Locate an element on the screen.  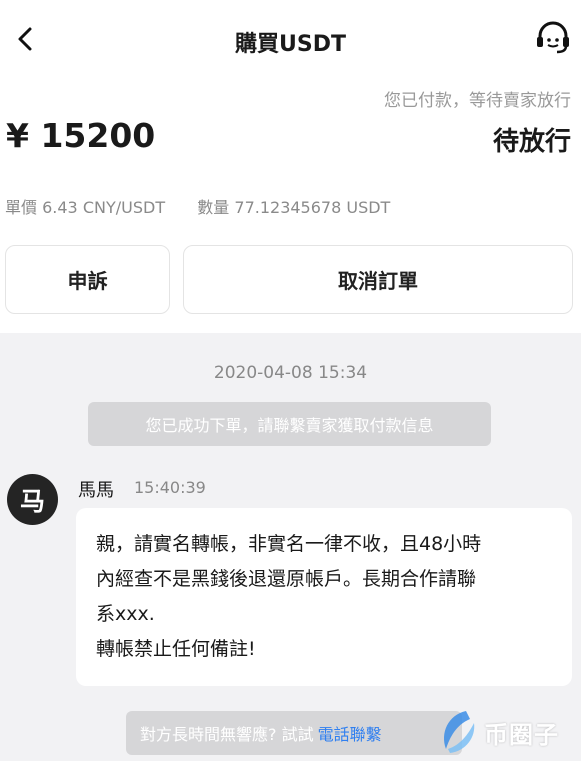
appeal-button: 申訴 is located at coordinates (87, 279).